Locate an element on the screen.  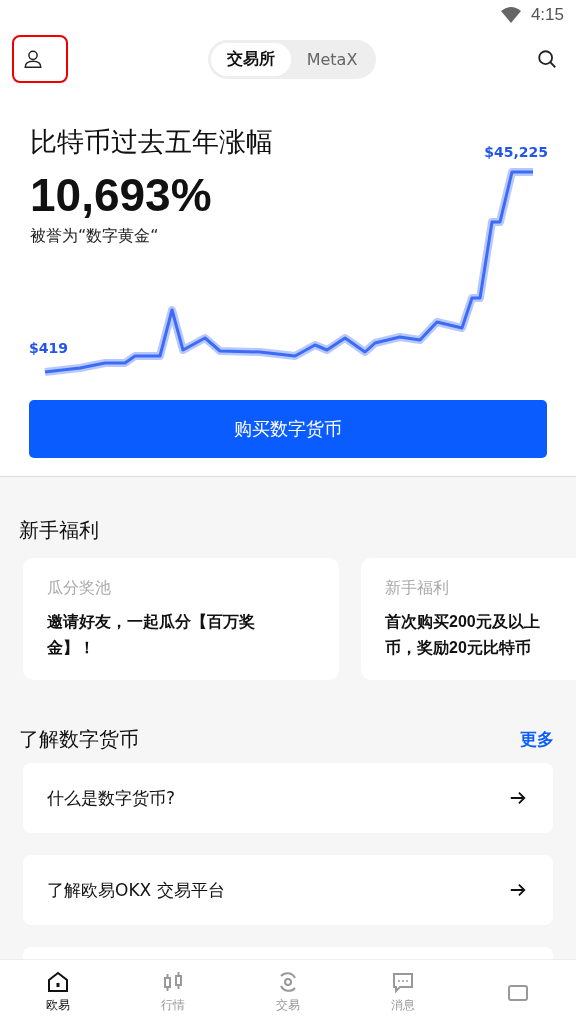
card-tag: 瓜分奖池 is located at coordinates (181, 588).